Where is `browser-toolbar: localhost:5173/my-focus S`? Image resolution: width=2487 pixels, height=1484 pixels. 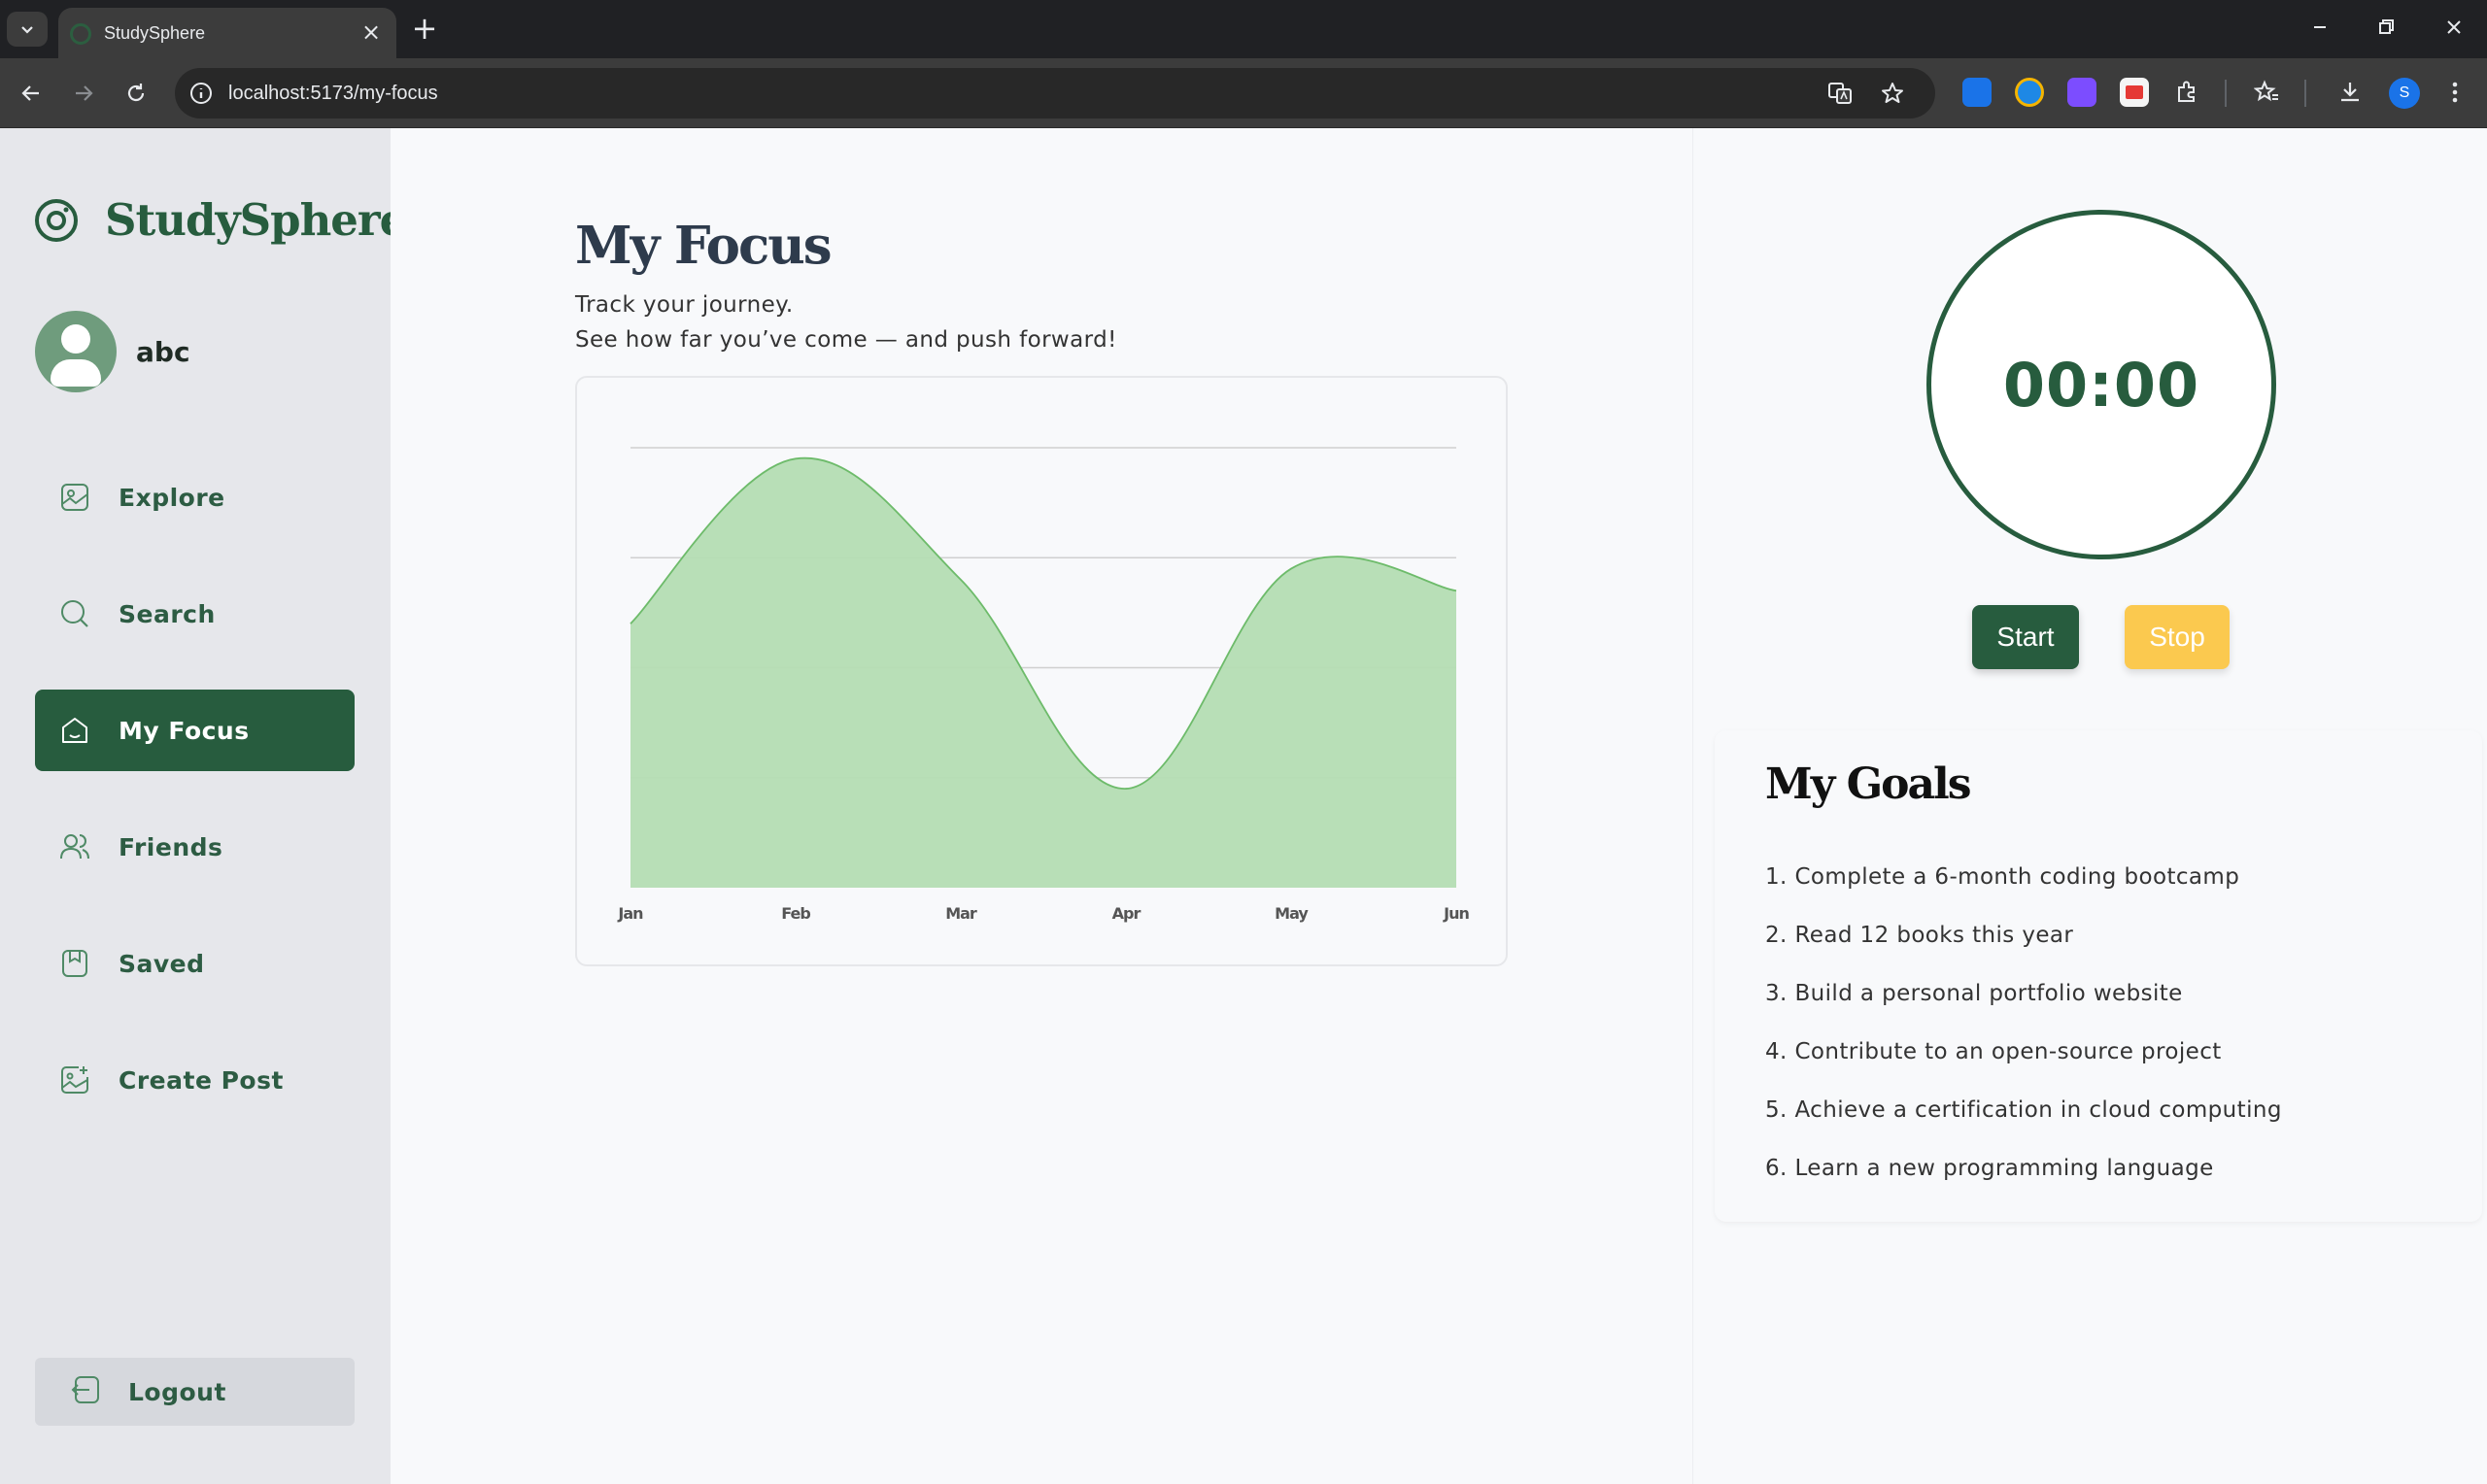 browser-toolbar: localhost:5173/my-focus S is located at coordinates (1243, 93).